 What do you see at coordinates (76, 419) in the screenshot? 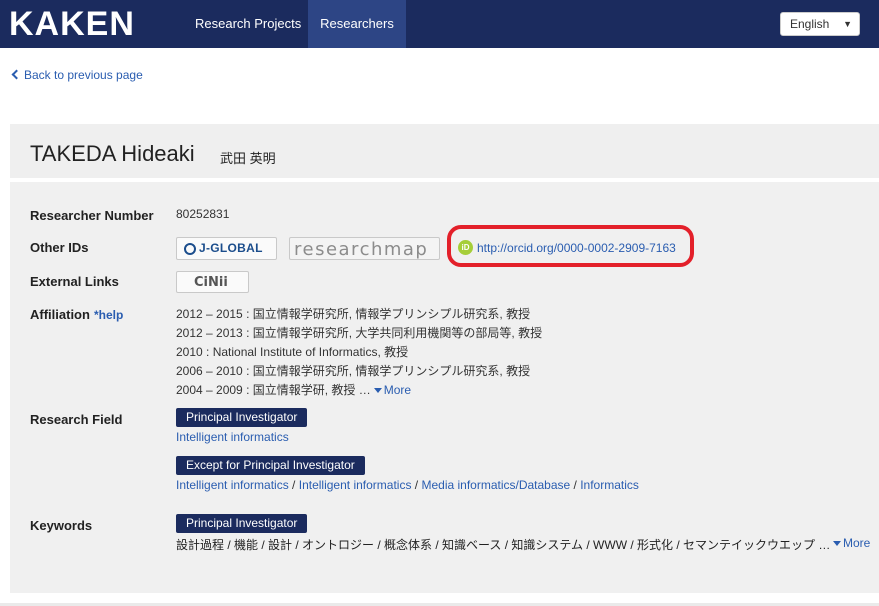
I see `research-field-label: Research Field` at bounding box center [76, 419].